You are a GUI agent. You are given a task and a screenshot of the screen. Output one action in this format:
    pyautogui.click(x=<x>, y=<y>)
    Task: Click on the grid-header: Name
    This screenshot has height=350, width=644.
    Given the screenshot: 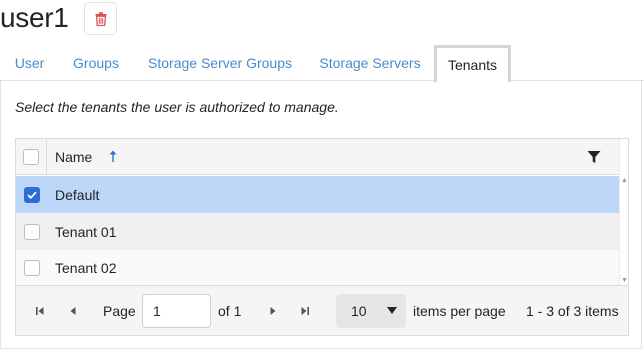 What is the action you would take?
    pyautogui.click(x=322, y=157)
    